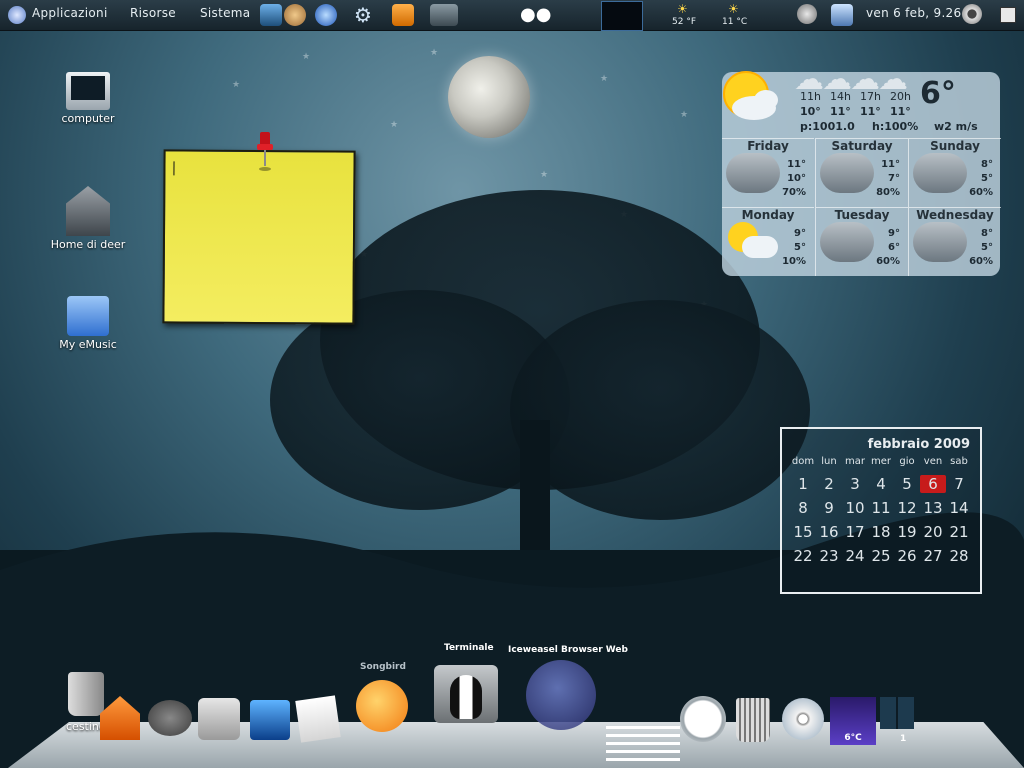 Image resolution: width=1024 pixels, height=768 pixels. I want to click on day-name: Friday, so click(768, 146).